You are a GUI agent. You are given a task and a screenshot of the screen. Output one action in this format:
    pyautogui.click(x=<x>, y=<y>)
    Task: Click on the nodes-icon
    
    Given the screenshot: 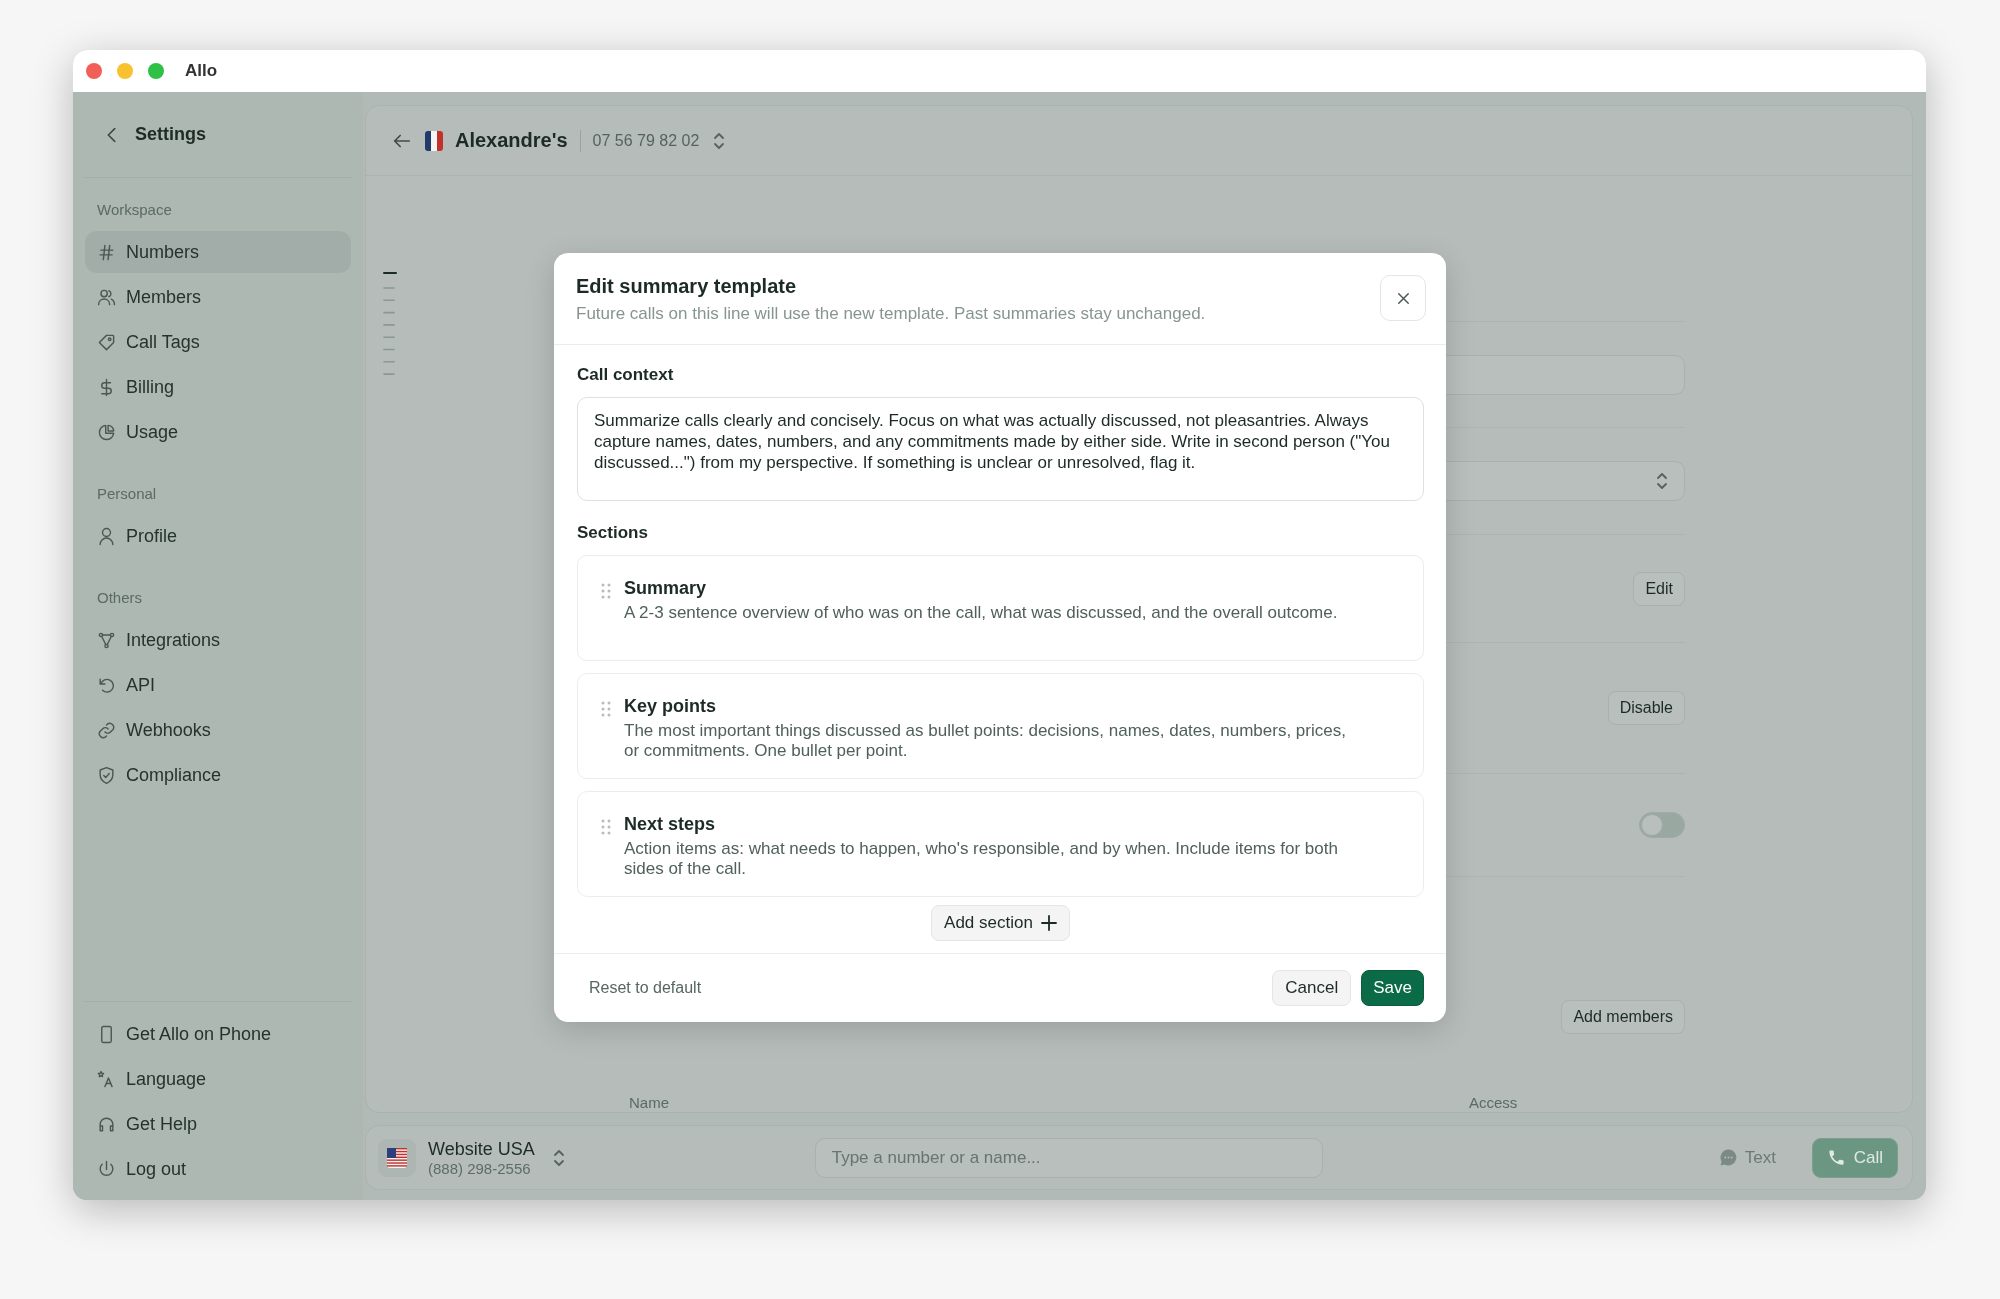 What is the action you would take?
    pyautogui.click(x=106, y=640)
    